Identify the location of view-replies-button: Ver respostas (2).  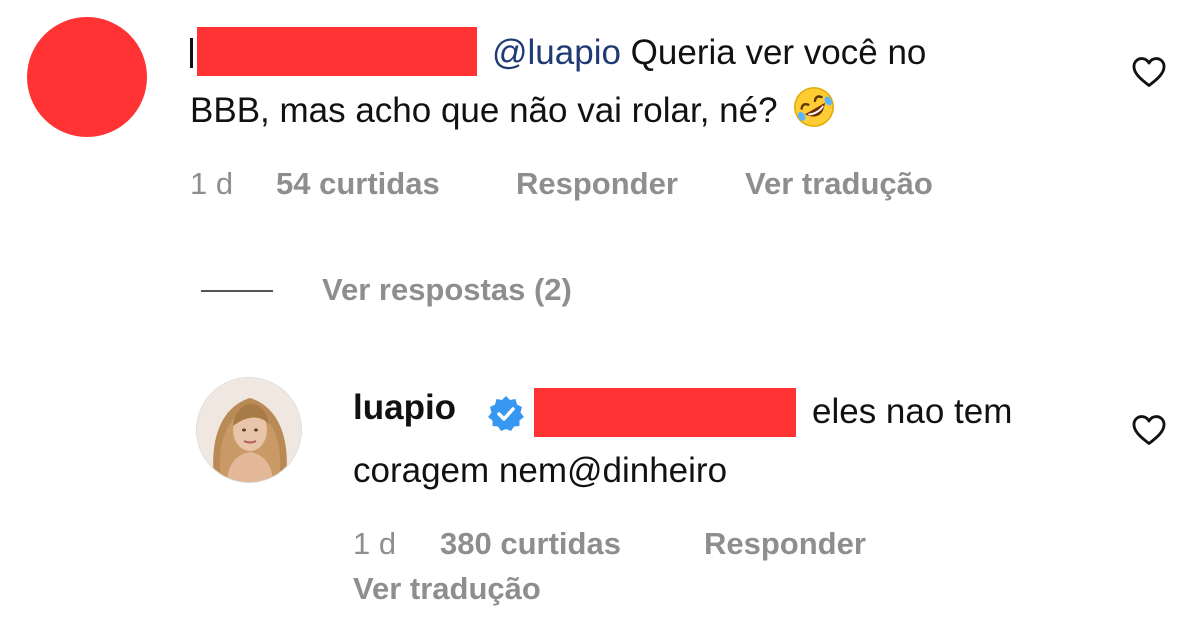
(447, 290).